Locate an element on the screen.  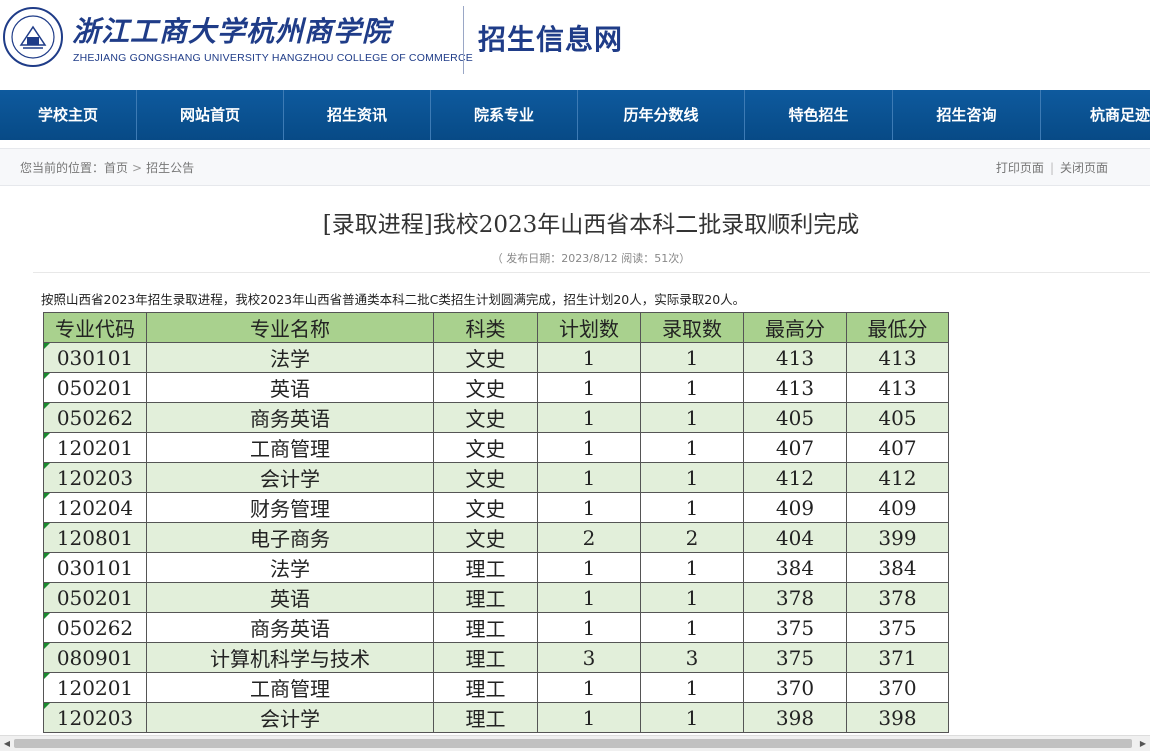
cell-lowest-score: 375 is located at coordinates (897, 627).